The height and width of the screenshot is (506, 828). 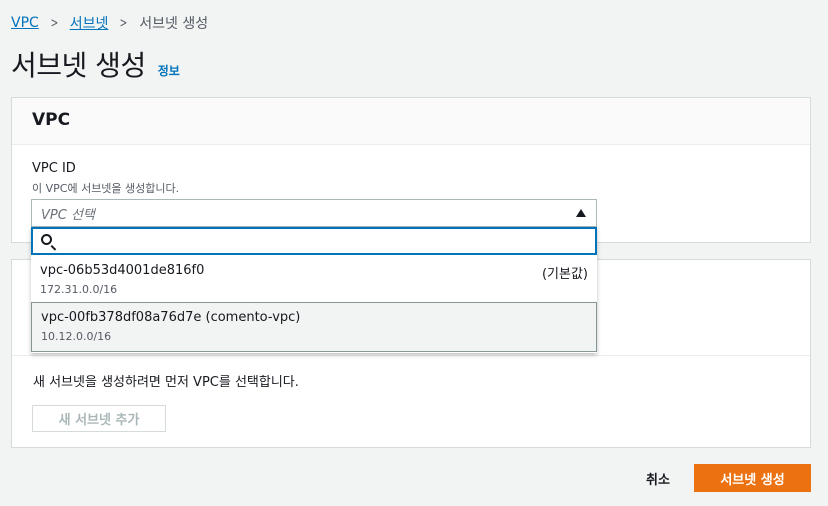 I want to click on breadcrumb-current: 서브넷 생성, so click(x=174, y=24).